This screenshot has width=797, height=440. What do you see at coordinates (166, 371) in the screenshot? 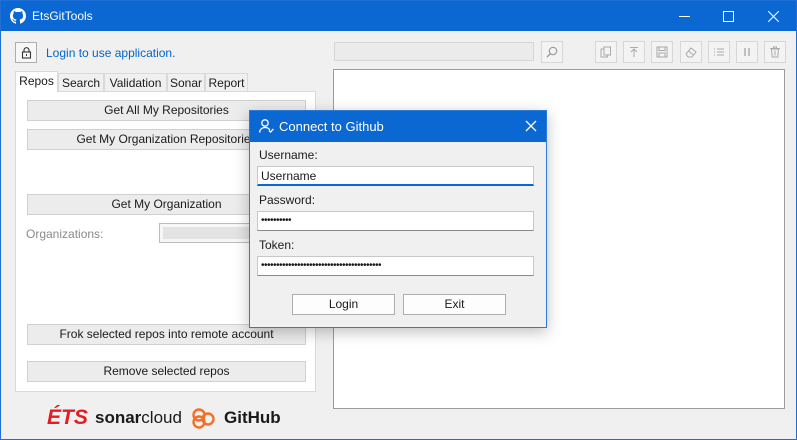
I see `remove-repos-button: Remove selected repos` at bounding box center [166, 371].